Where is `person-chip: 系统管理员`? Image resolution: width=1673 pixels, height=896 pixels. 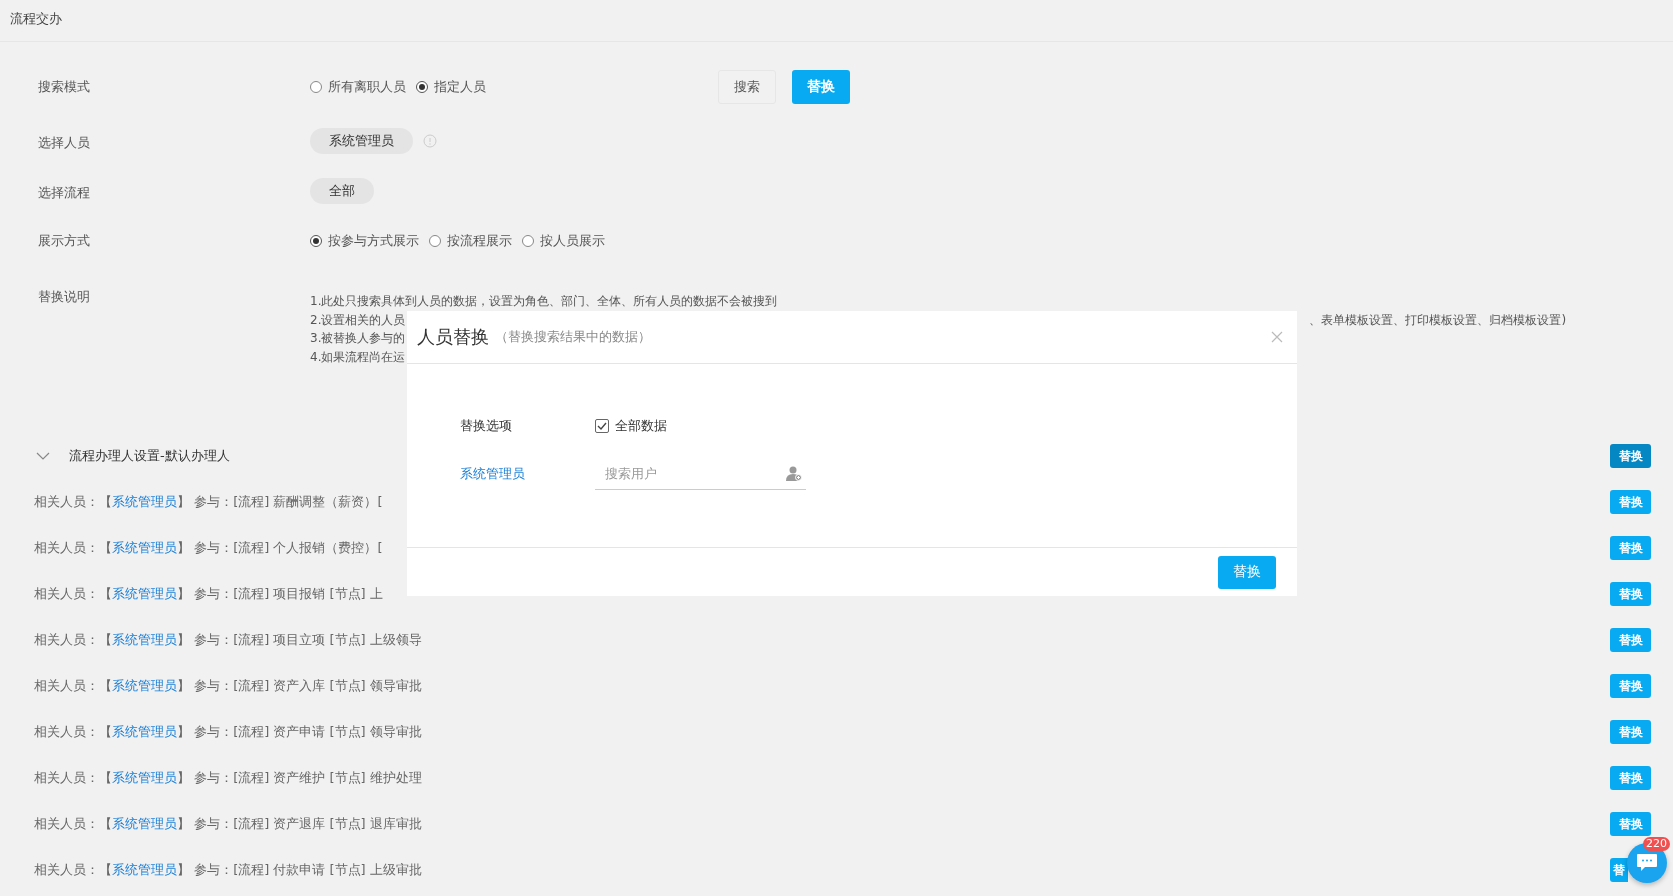
person-chip: 系统管理员 is located at coordinates (361, 141).